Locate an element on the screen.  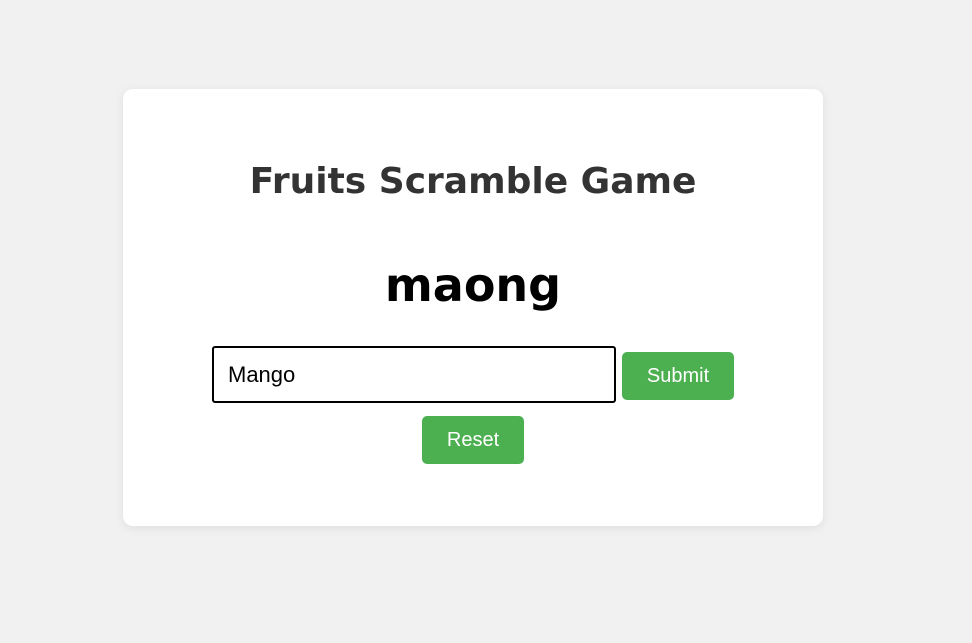
guess-input is located at coordinates (414, 374).